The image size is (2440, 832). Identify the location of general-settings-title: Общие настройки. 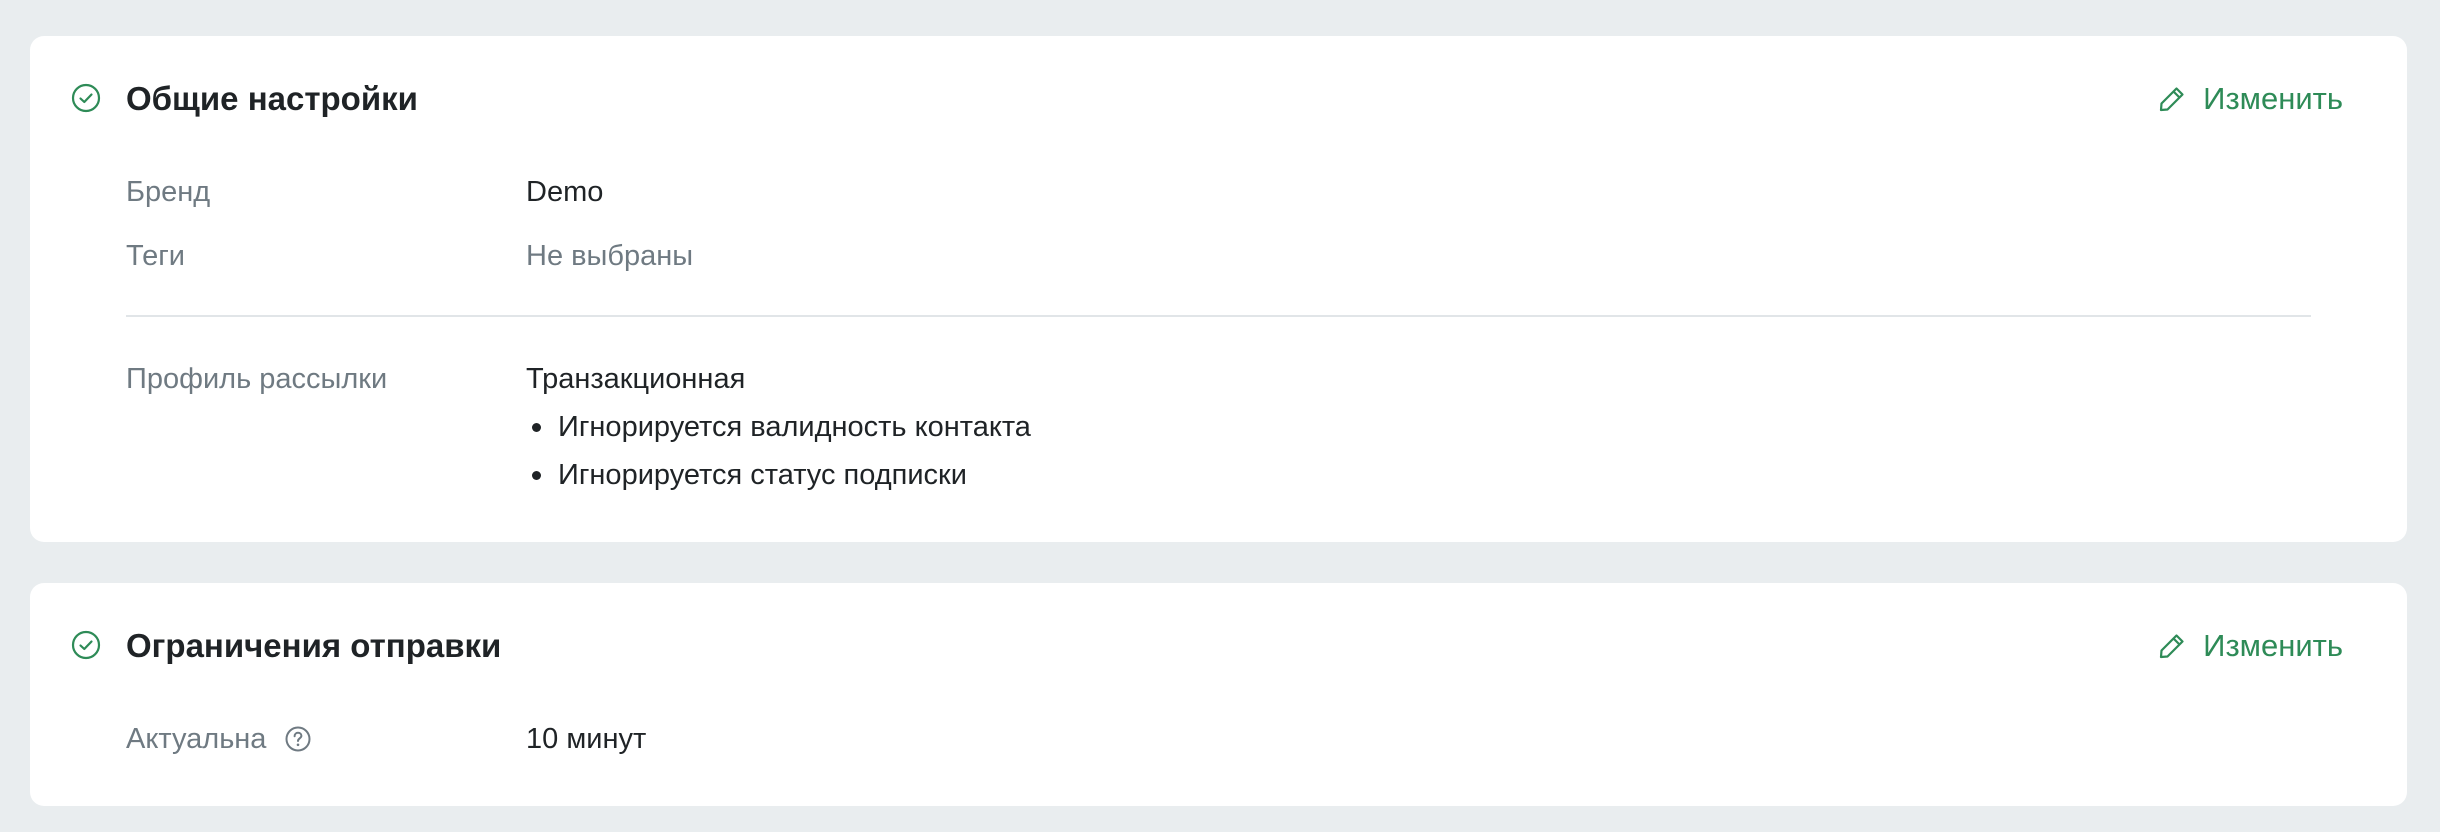
(272, 98).